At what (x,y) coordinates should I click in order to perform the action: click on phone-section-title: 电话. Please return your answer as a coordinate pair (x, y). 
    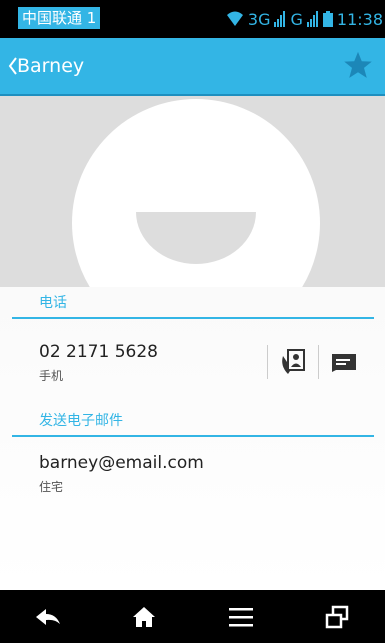
    Looking at the image, I should click on (53, 303).